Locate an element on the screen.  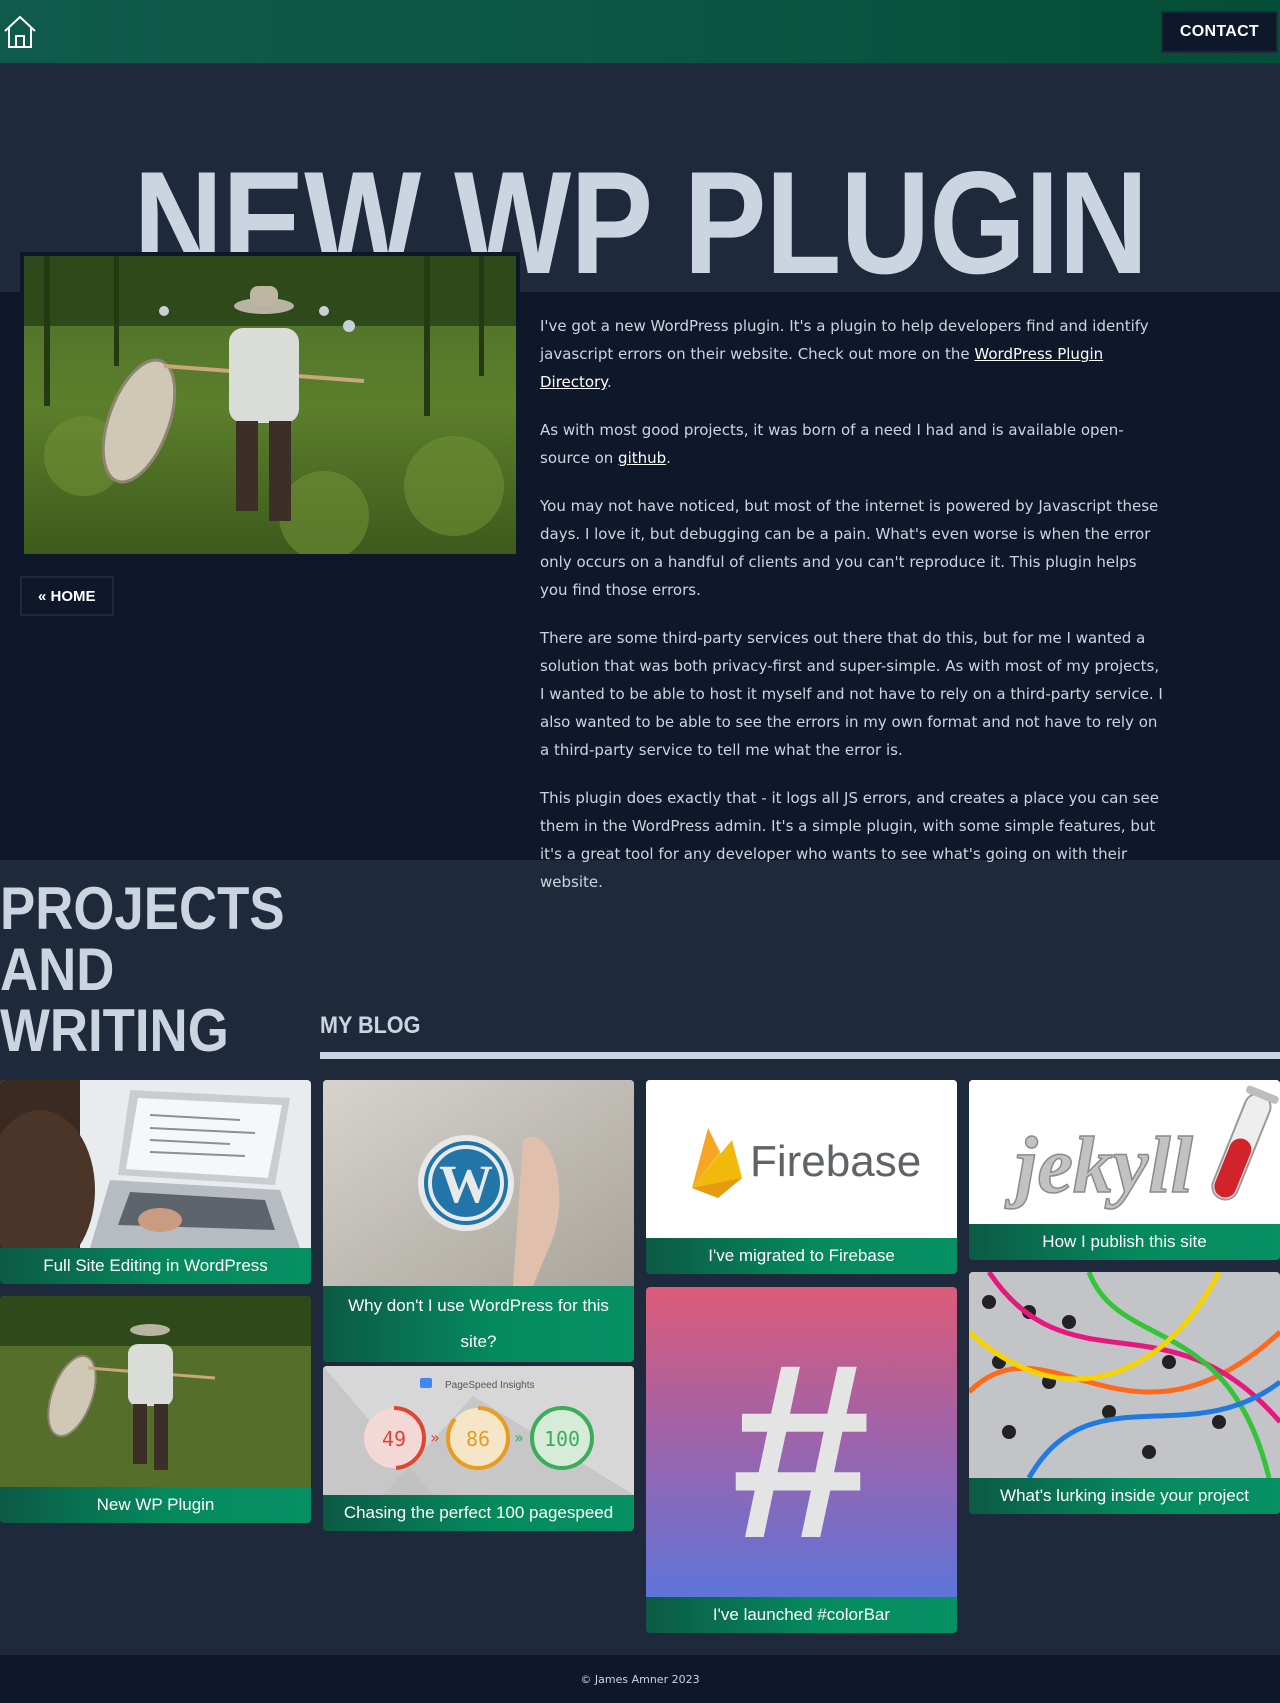
copyright: © James Amner 2023 is located at coordinates (640, 1679).